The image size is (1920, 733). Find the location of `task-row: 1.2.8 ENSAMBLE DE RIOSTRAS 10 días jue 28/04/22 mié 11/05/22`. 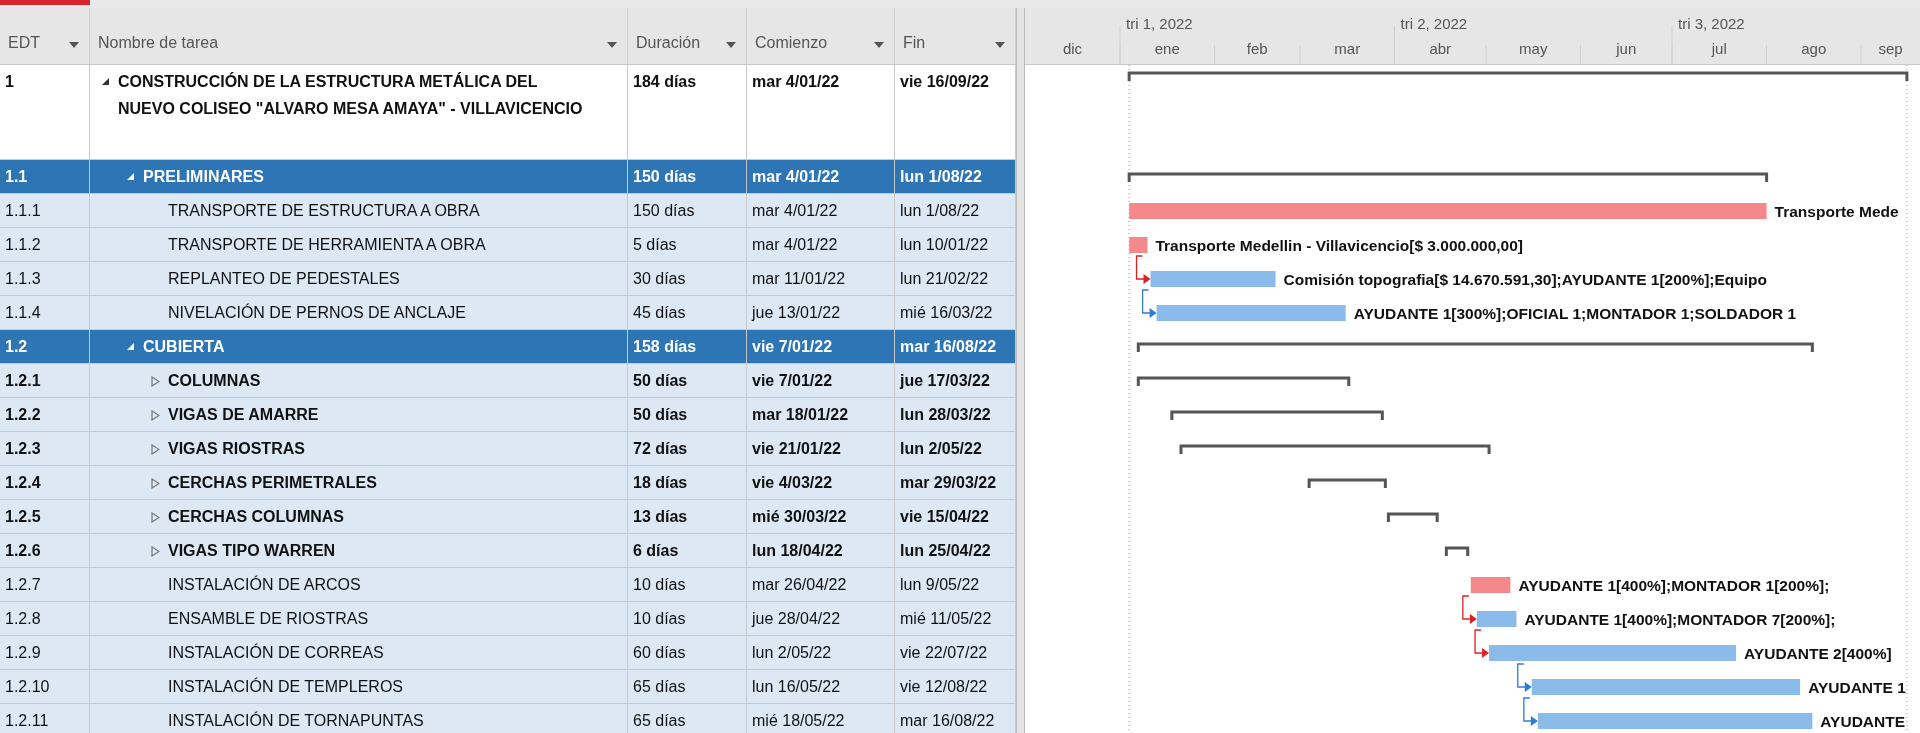

task-row: 1.2.8 ENSAMBLE DE RIOSTRAS 10 días jue 28/04/22 mié 11/05/22 is located at coordinates (508, 619).